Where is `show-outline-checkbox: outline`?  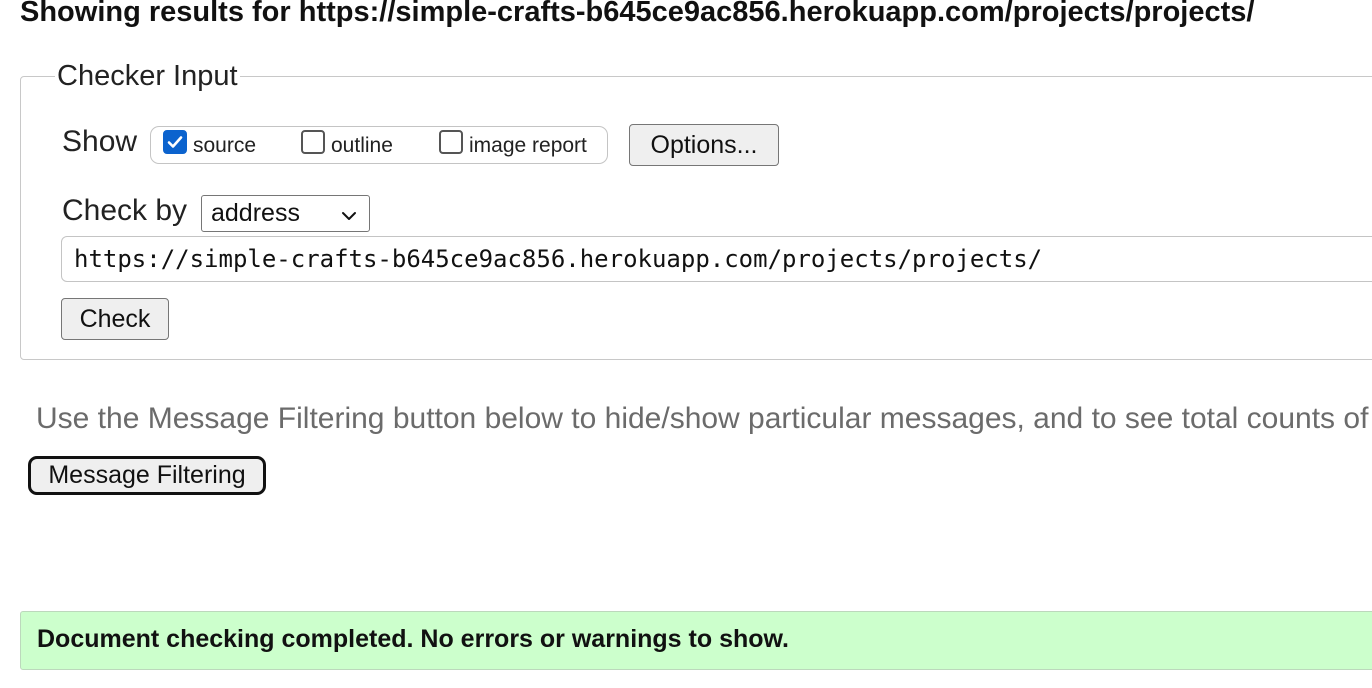
show-outline-checkbox: outline is located at coordinates (347, 146).